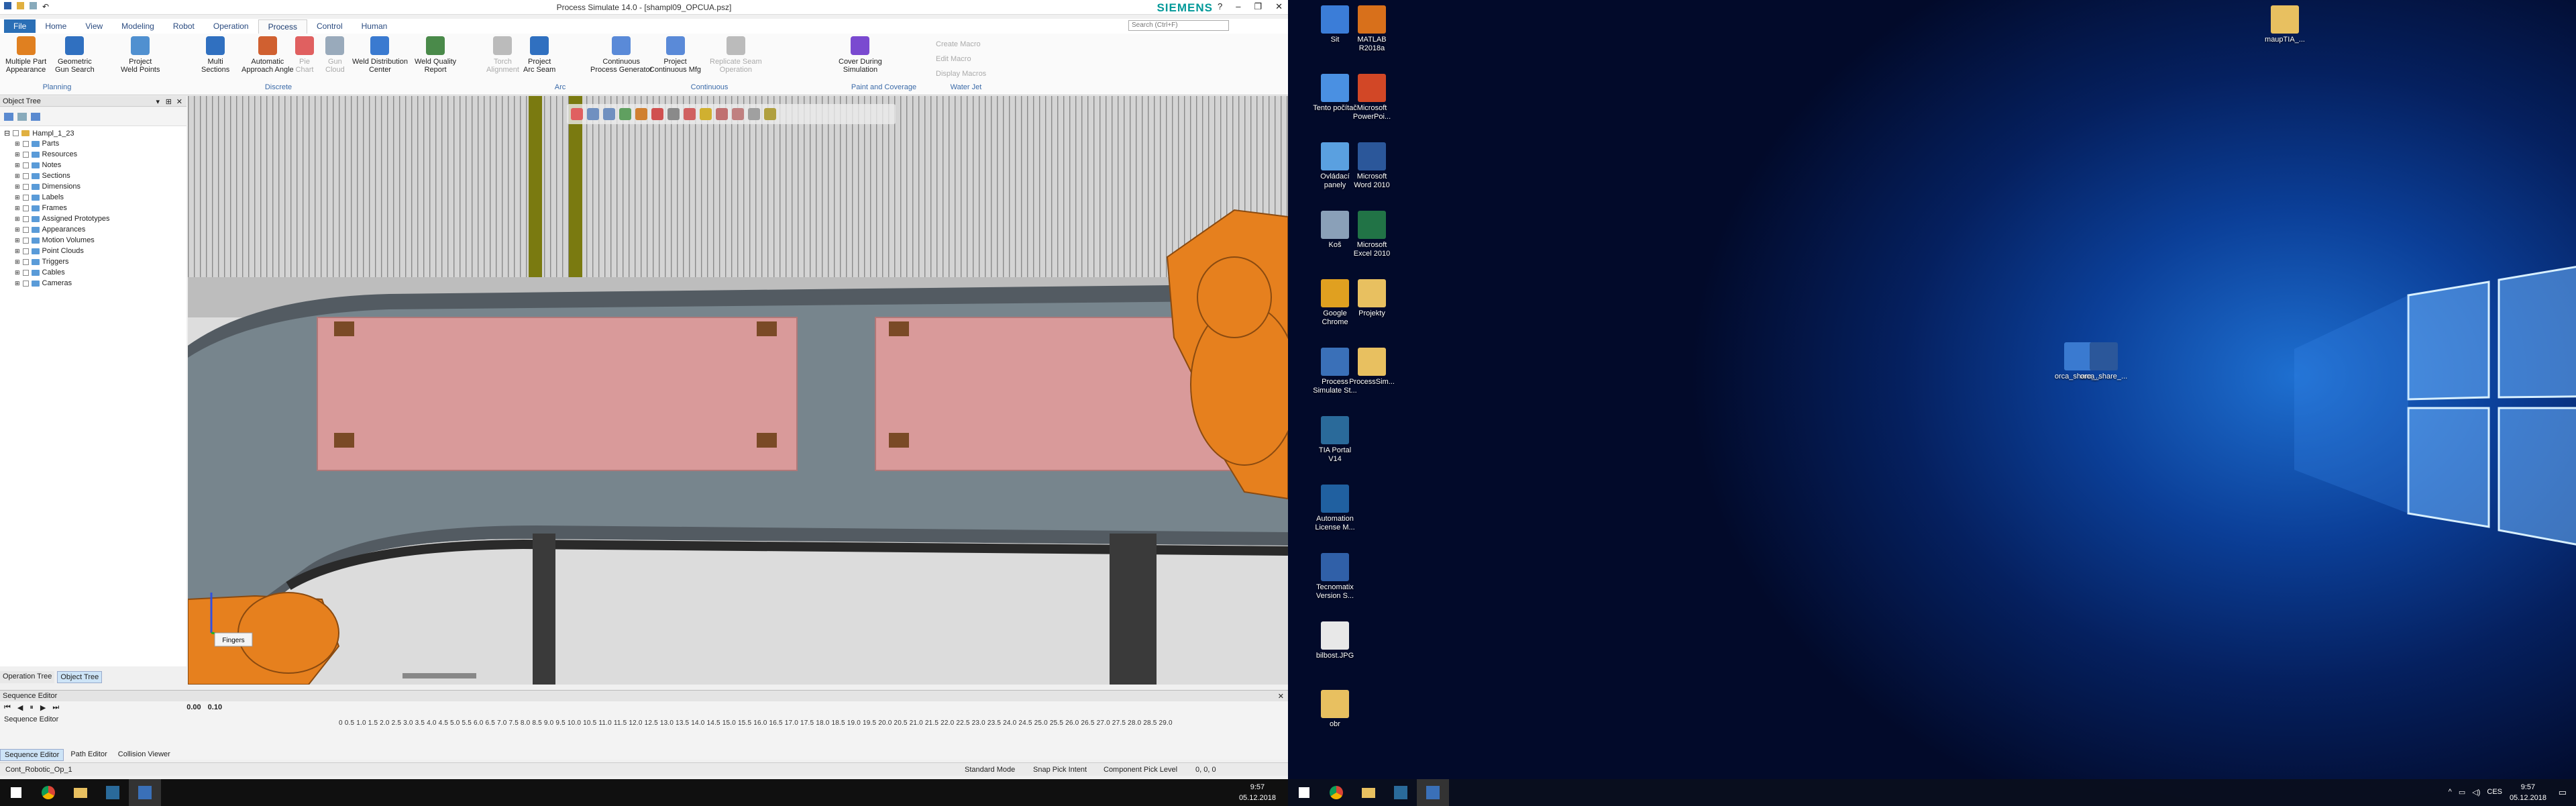 This screenshot has height=806, width=2576. Describe the element at coordinates (75, 55) in the screenshot. I see `ribbon-button-1: Geometric Gun Search` at that location.